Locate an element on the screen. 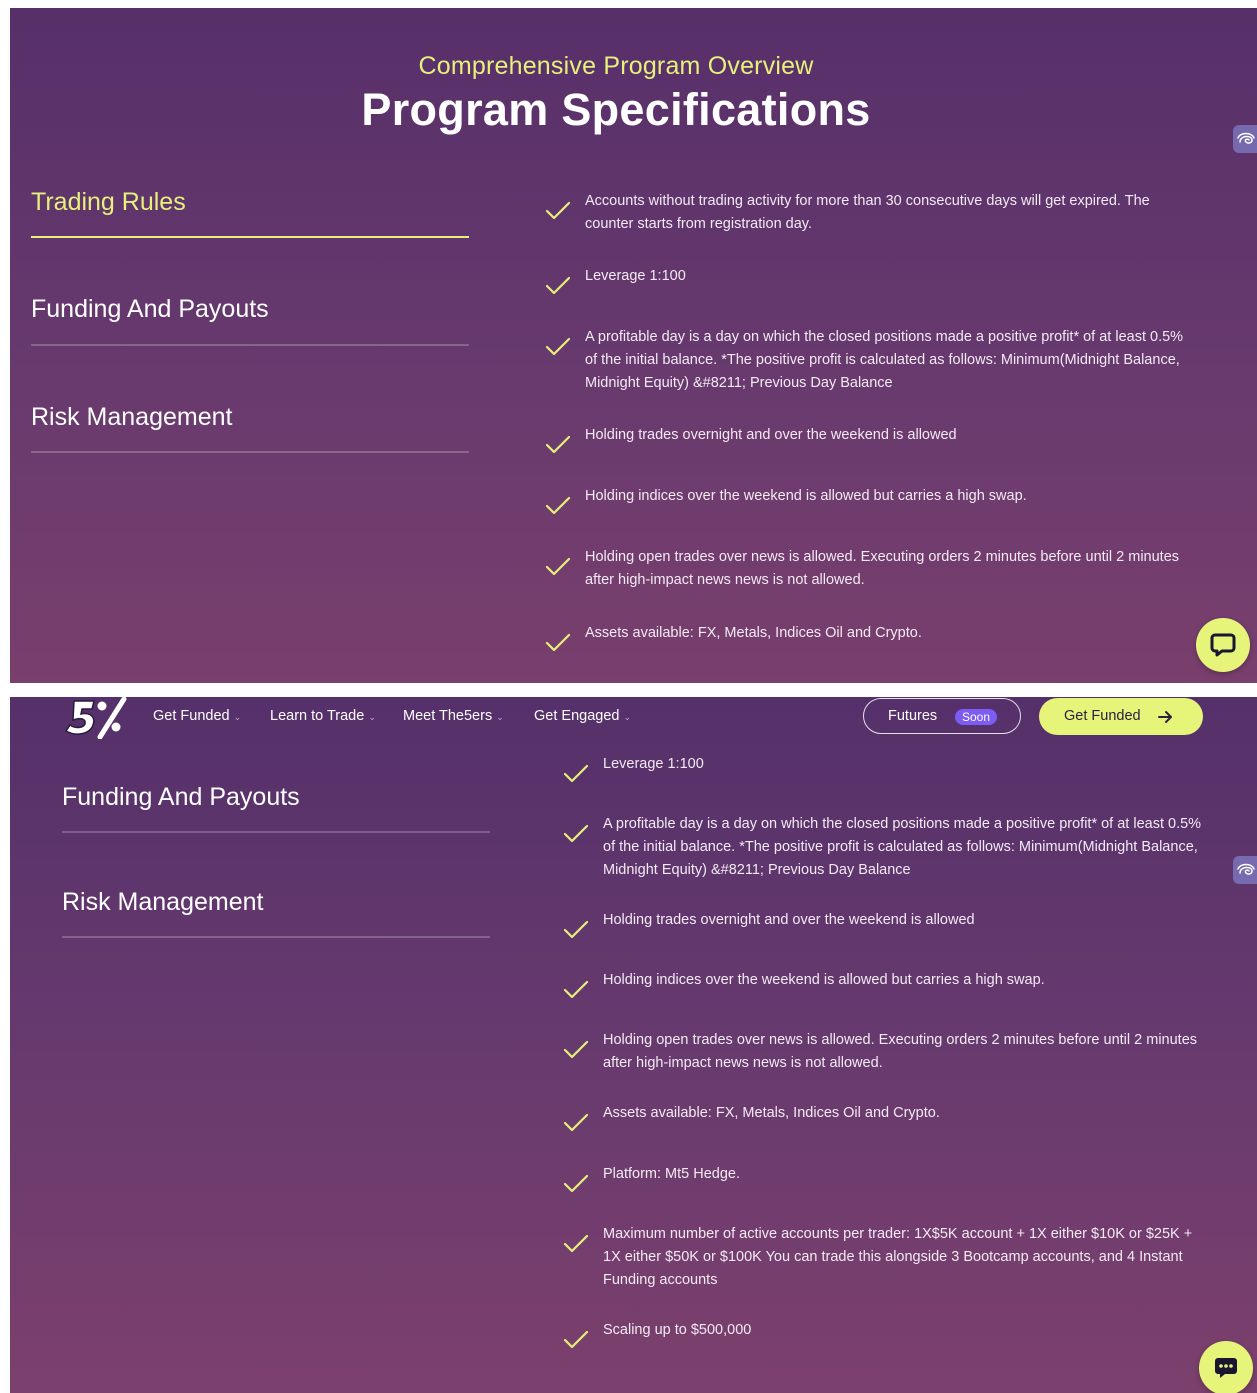  rule-text: Platform: Mt5 Hedge. is located at coordinates (671, 1174).